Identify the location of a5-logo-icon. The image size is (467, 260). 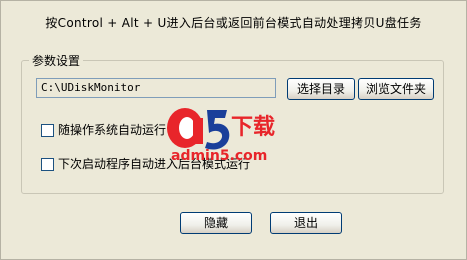
(198, 129).